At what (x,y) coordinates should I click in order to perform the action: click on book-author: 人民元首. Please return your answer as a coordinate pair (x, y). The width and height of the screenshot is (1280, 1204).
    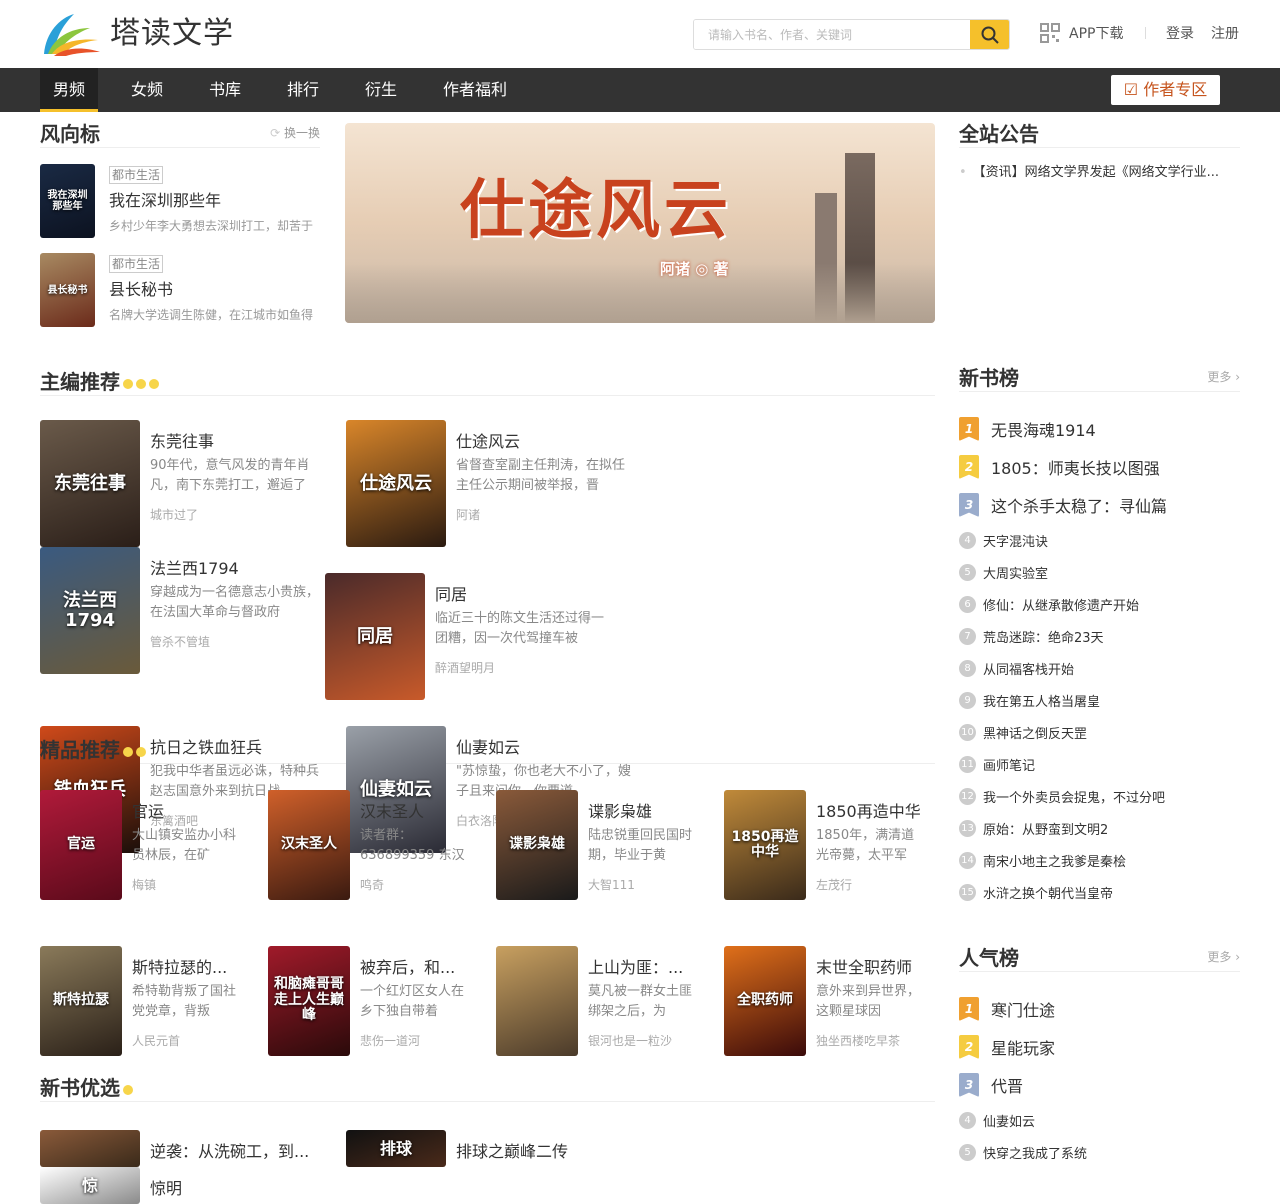
    Looking at the image, I should click on (185, 1041).